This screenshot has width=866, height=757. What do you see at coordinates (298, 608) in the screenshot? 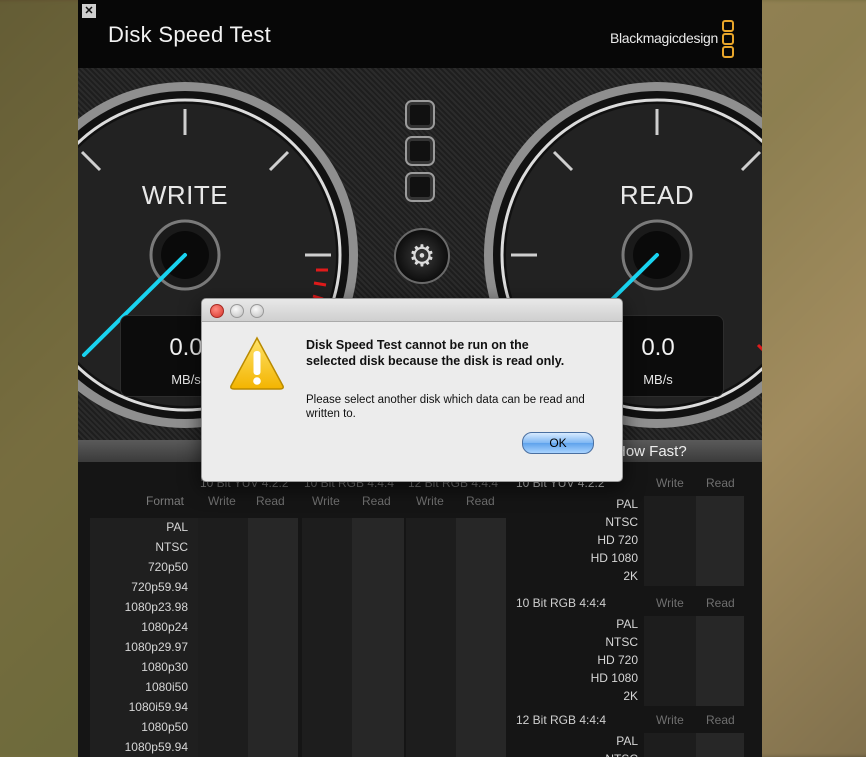
I see `table-row: 1080p23.98` at bounding box center [298, 608].